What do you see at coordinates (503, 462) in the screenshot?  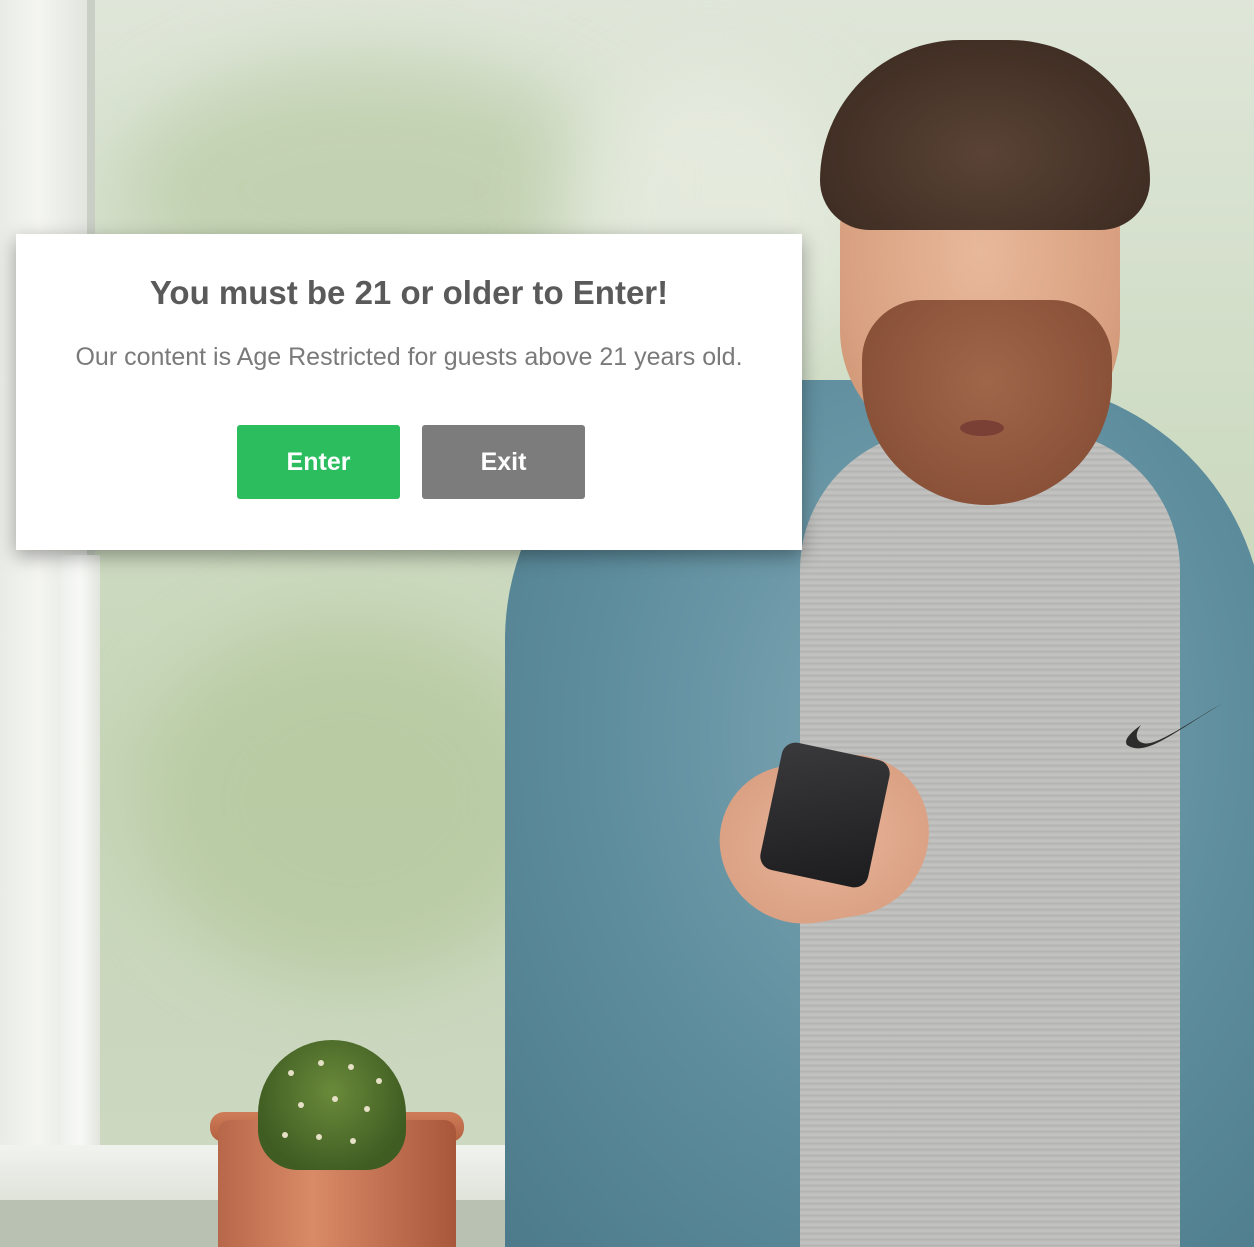 I see `exit-button: Exit` at bounding box center [503, 462].